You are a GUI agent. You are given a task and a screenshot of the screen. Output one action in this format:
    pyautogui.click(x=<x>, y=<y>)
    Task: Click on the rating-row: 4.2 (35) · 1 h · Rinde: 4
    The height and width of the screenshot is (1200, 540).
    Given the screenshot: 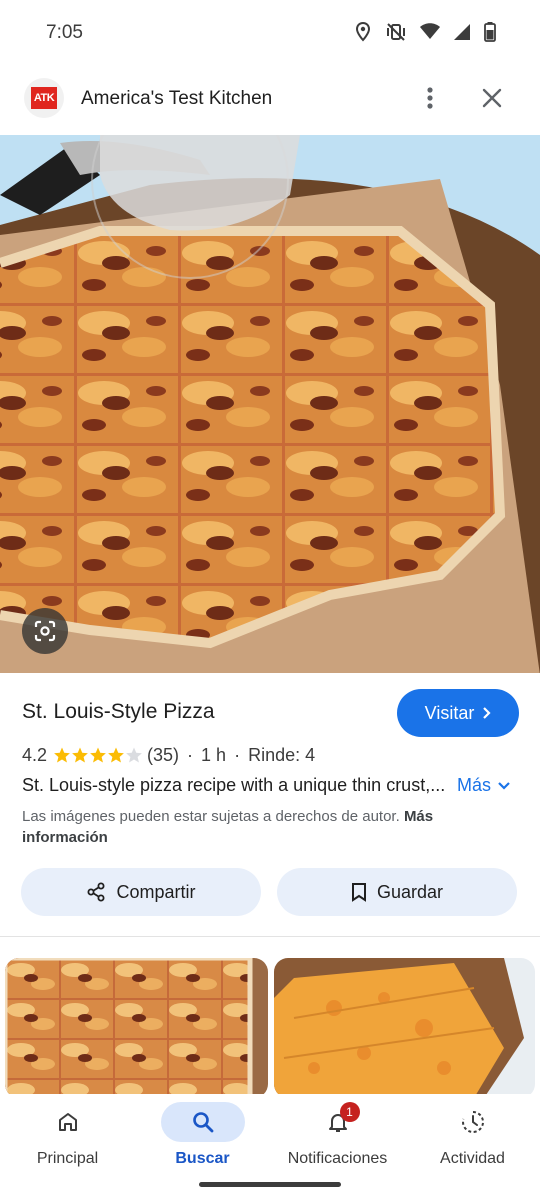 What is the action you would take?
    pyautogui.click(x=168, y=755)
    